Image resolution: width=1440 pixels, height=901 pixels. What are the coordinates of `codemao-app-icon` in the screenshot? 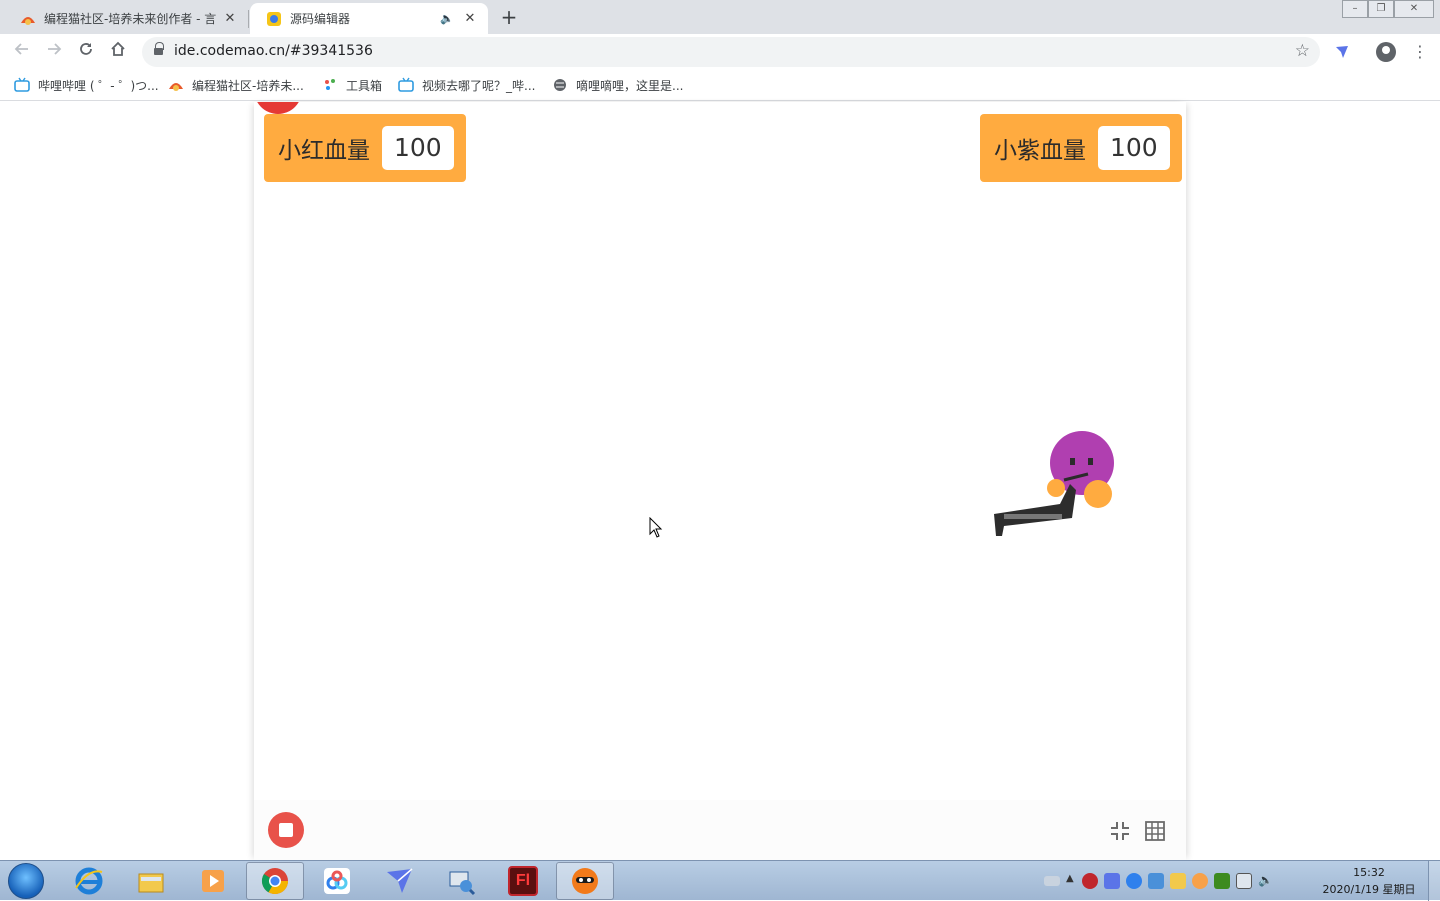 It's located at (585, 881).